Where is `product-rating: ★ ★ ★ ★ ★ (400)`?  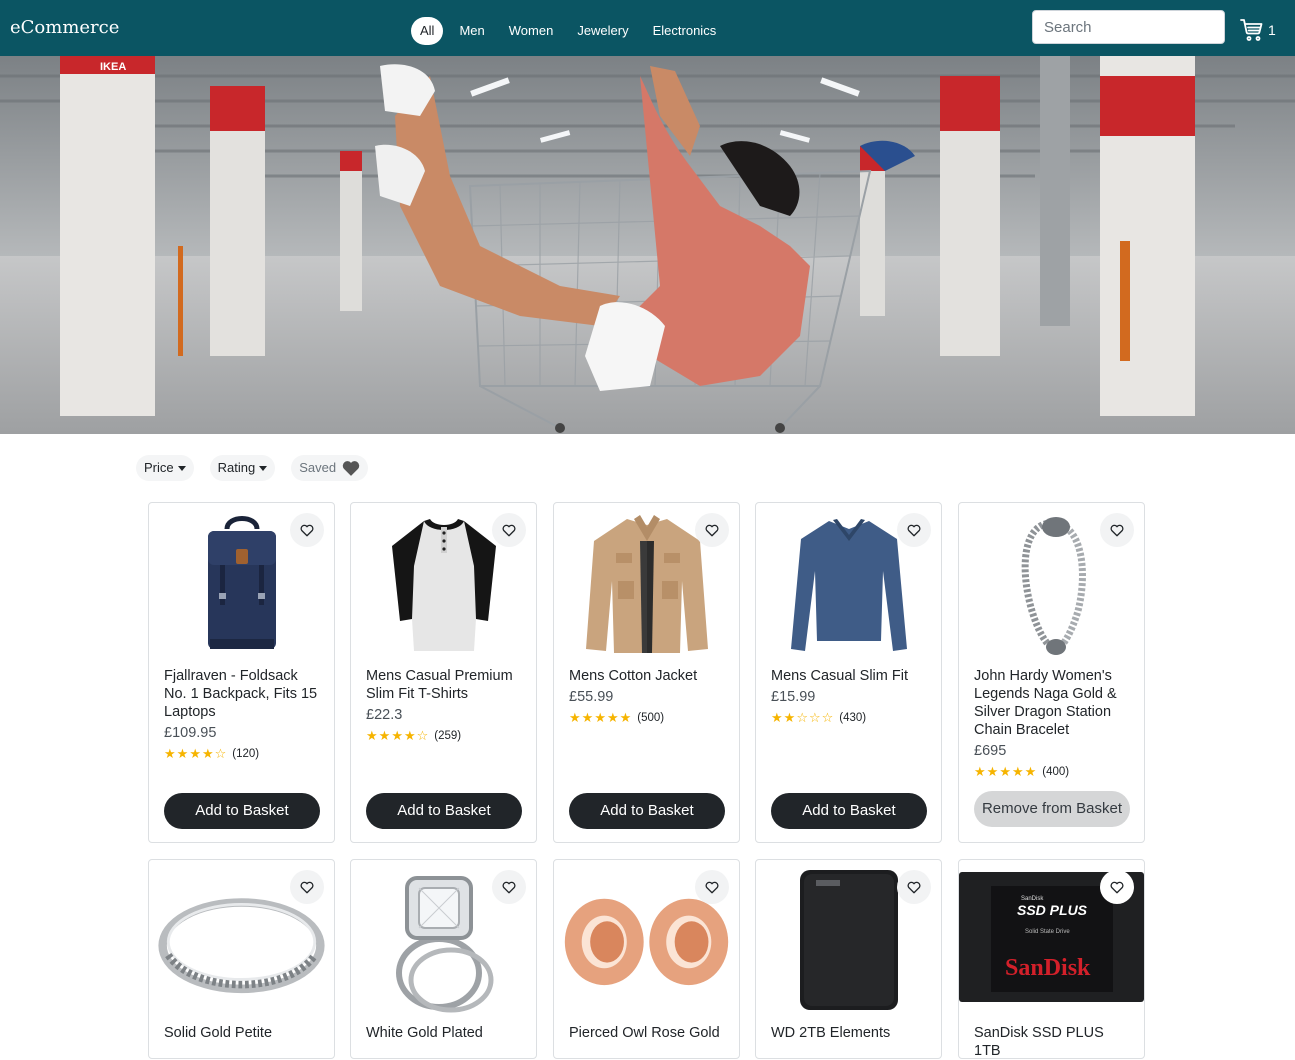
product-rating: ★ ★ ★ ★ ★ (400) is located at coordinates (1054, 772).